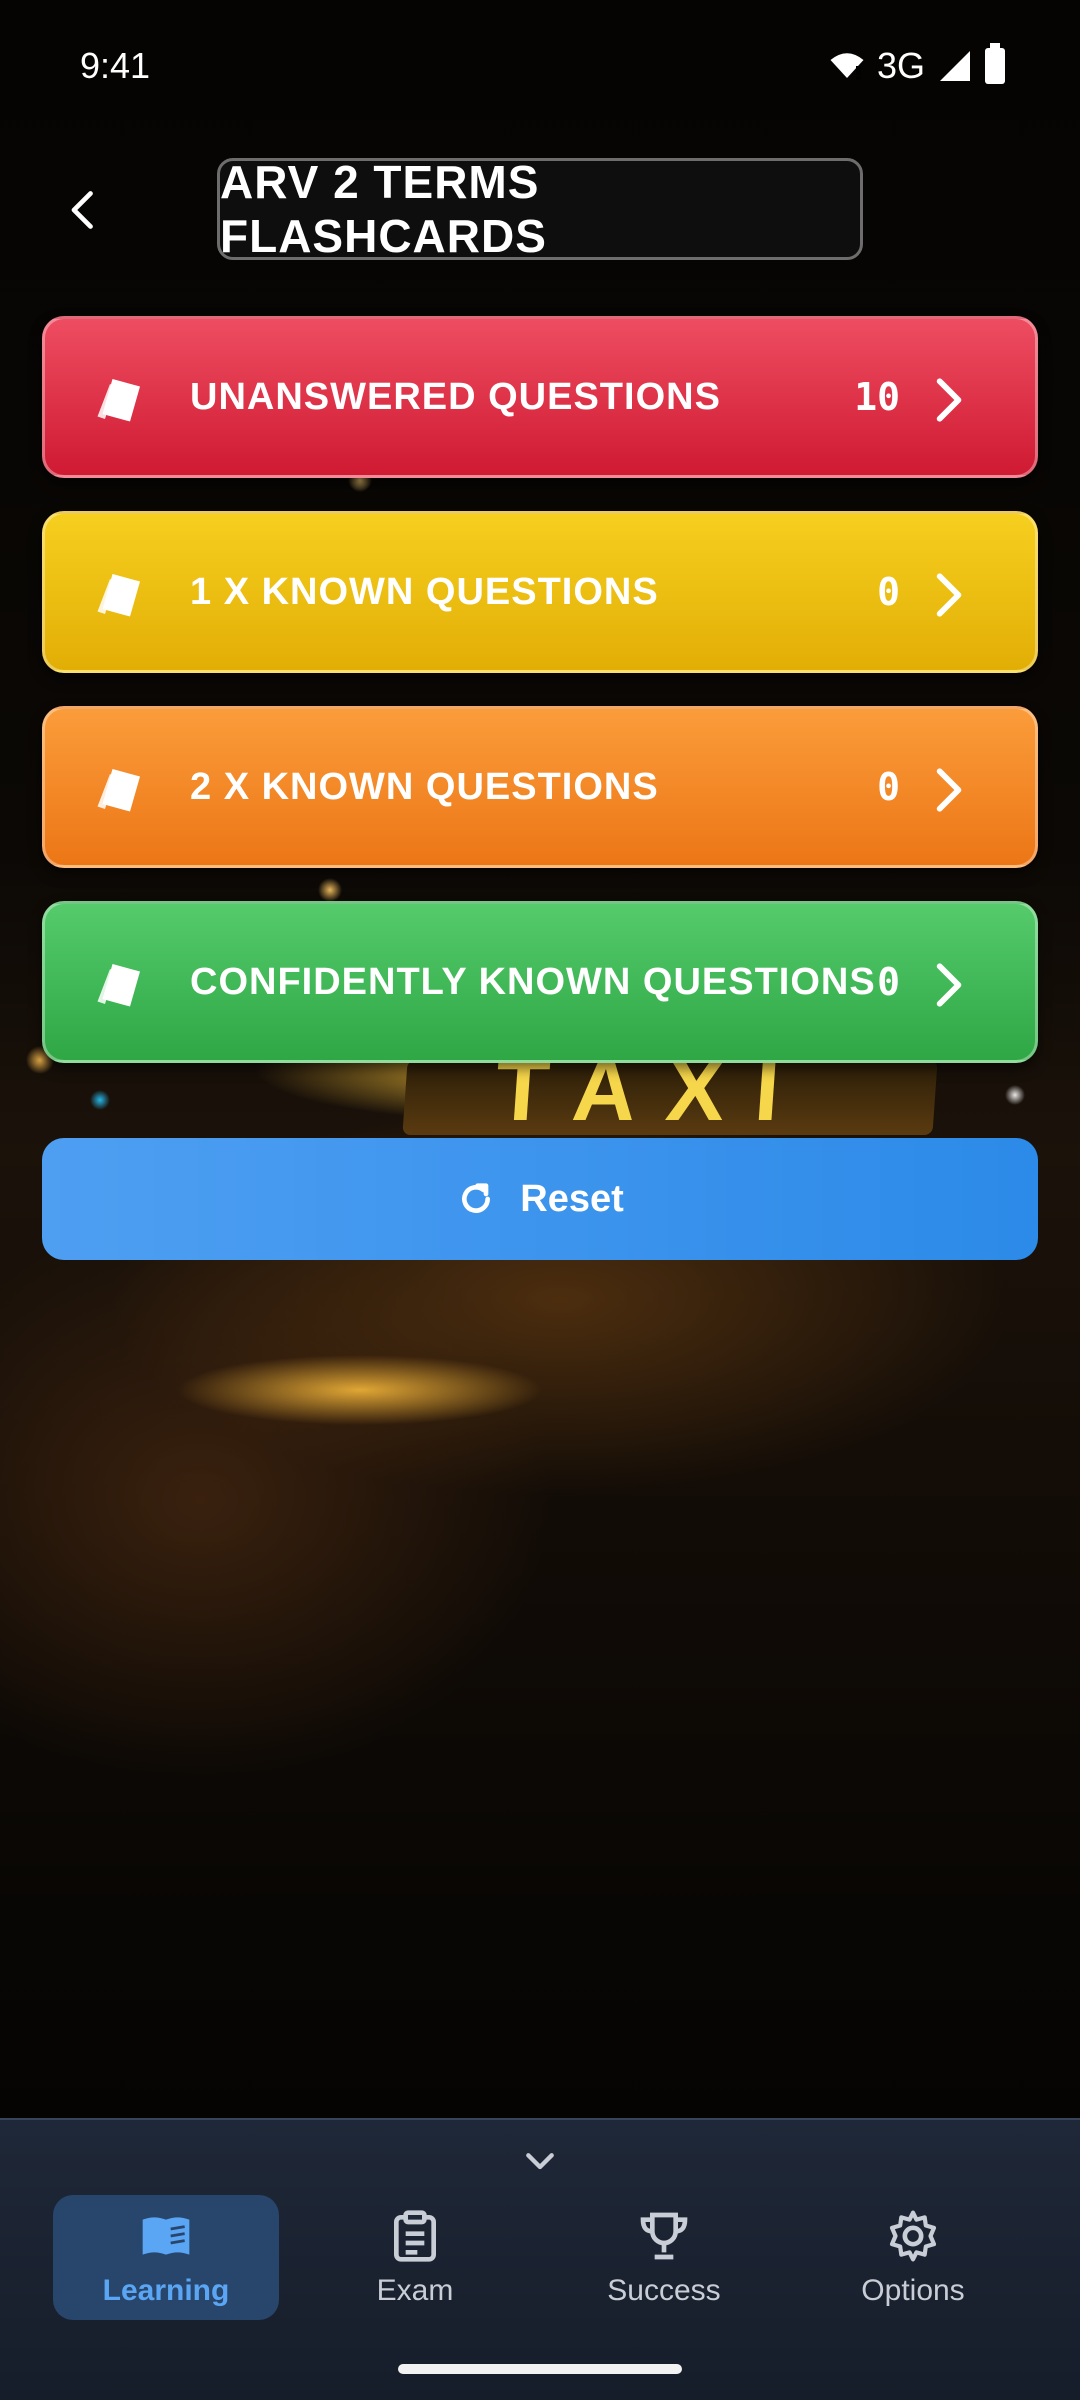 Image resolution: width=1080 pixels, height=2400 pixels. I want to click on category-label: 1 X KNOWN QUESTIONS, so click(424, 591).